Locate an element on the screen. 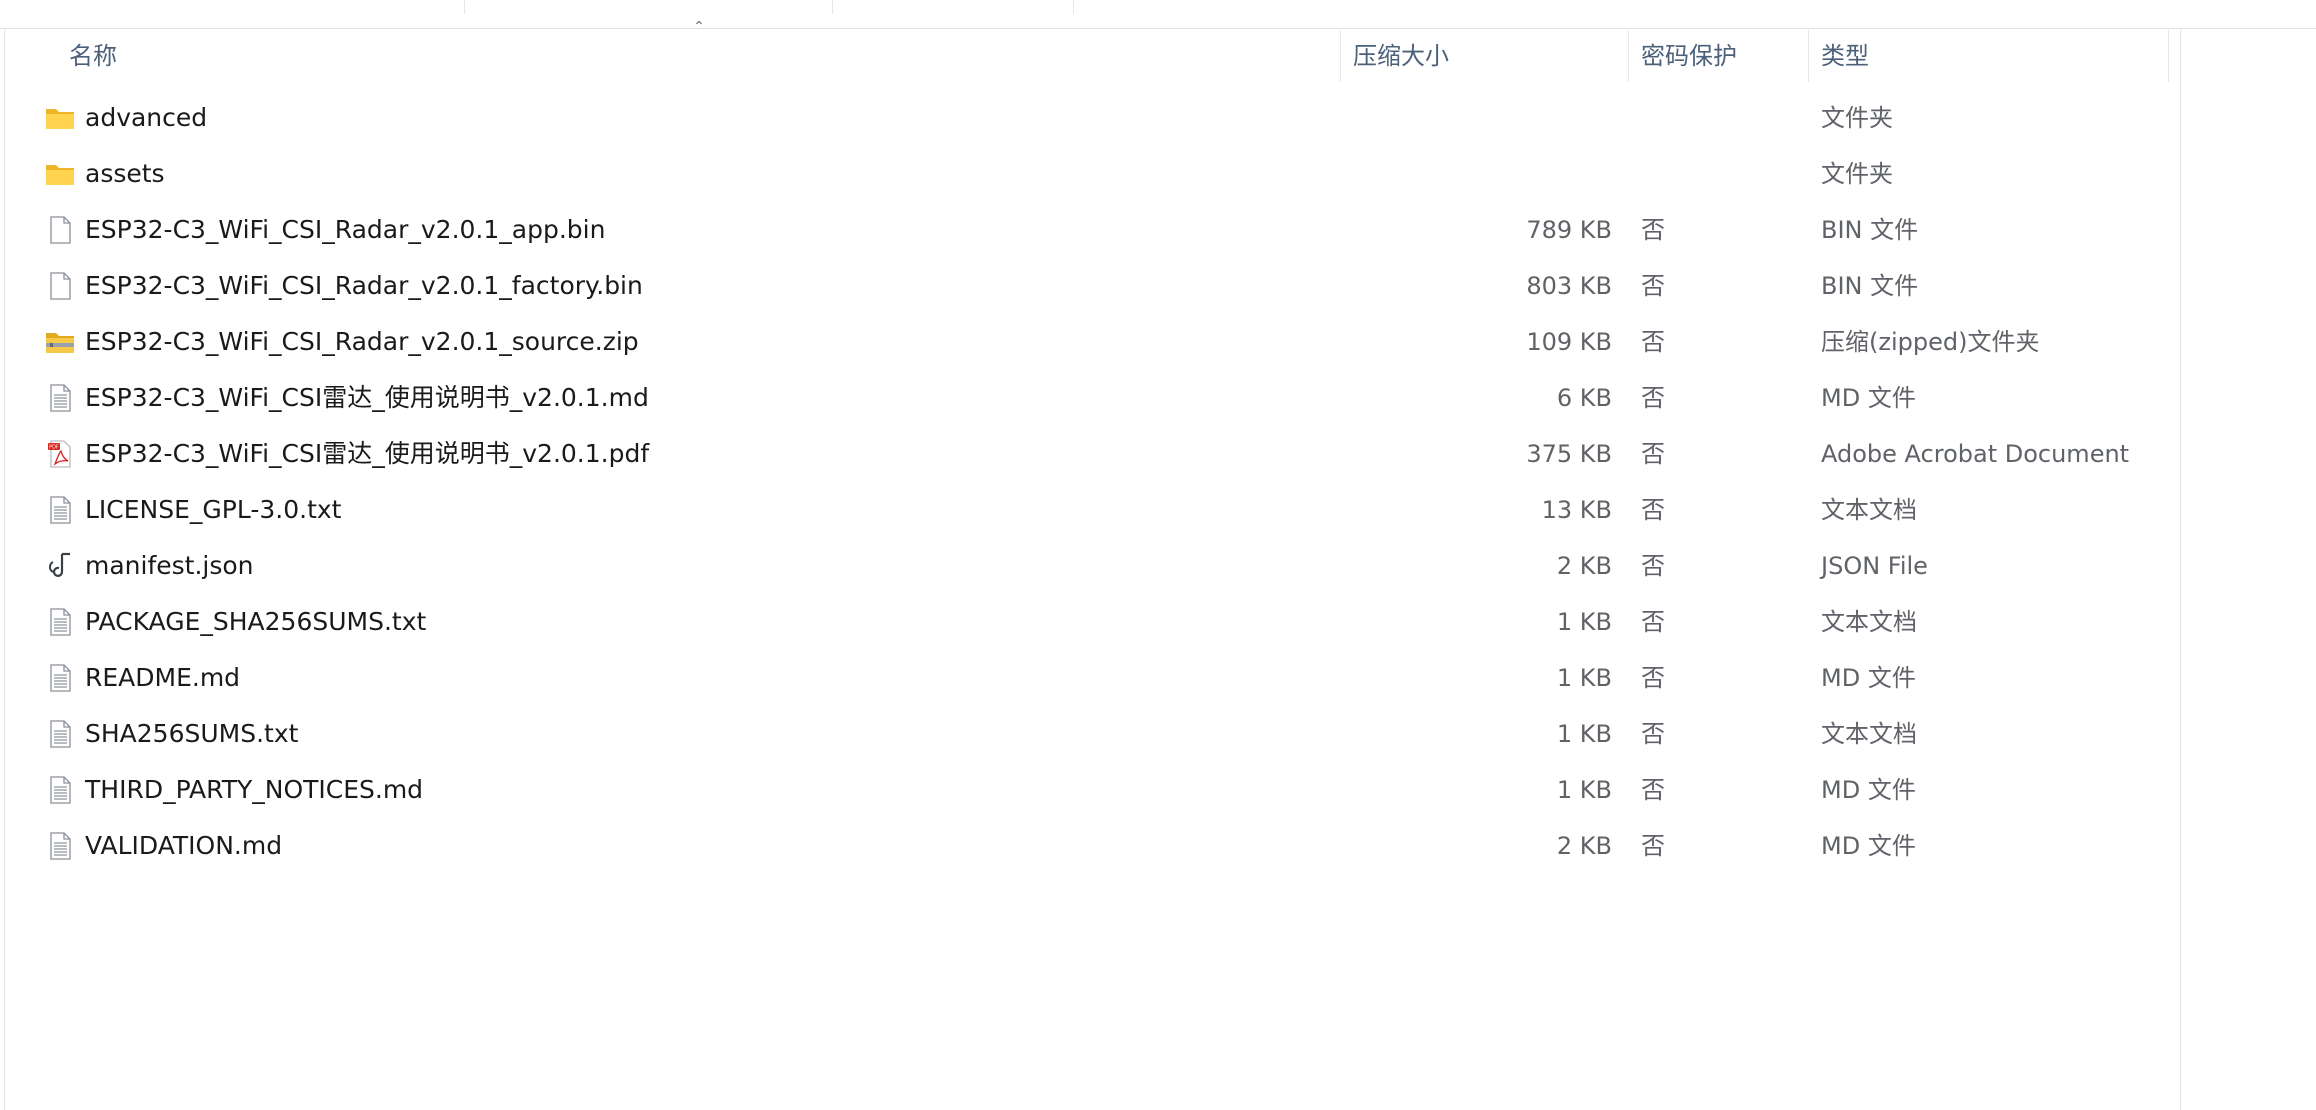  toolbar-strip is located at coordinates (1158, 14).